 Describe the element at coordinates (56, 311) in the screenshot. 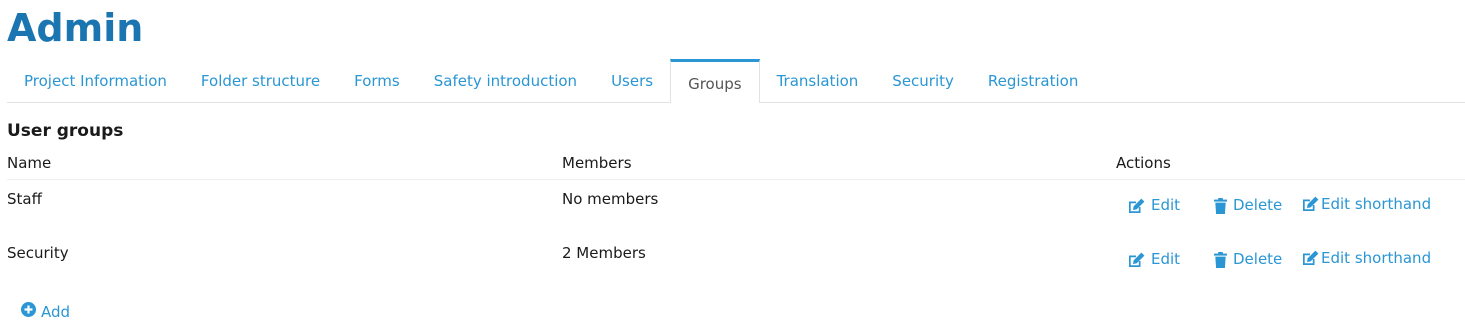

I see `add-label: Add` at that location.